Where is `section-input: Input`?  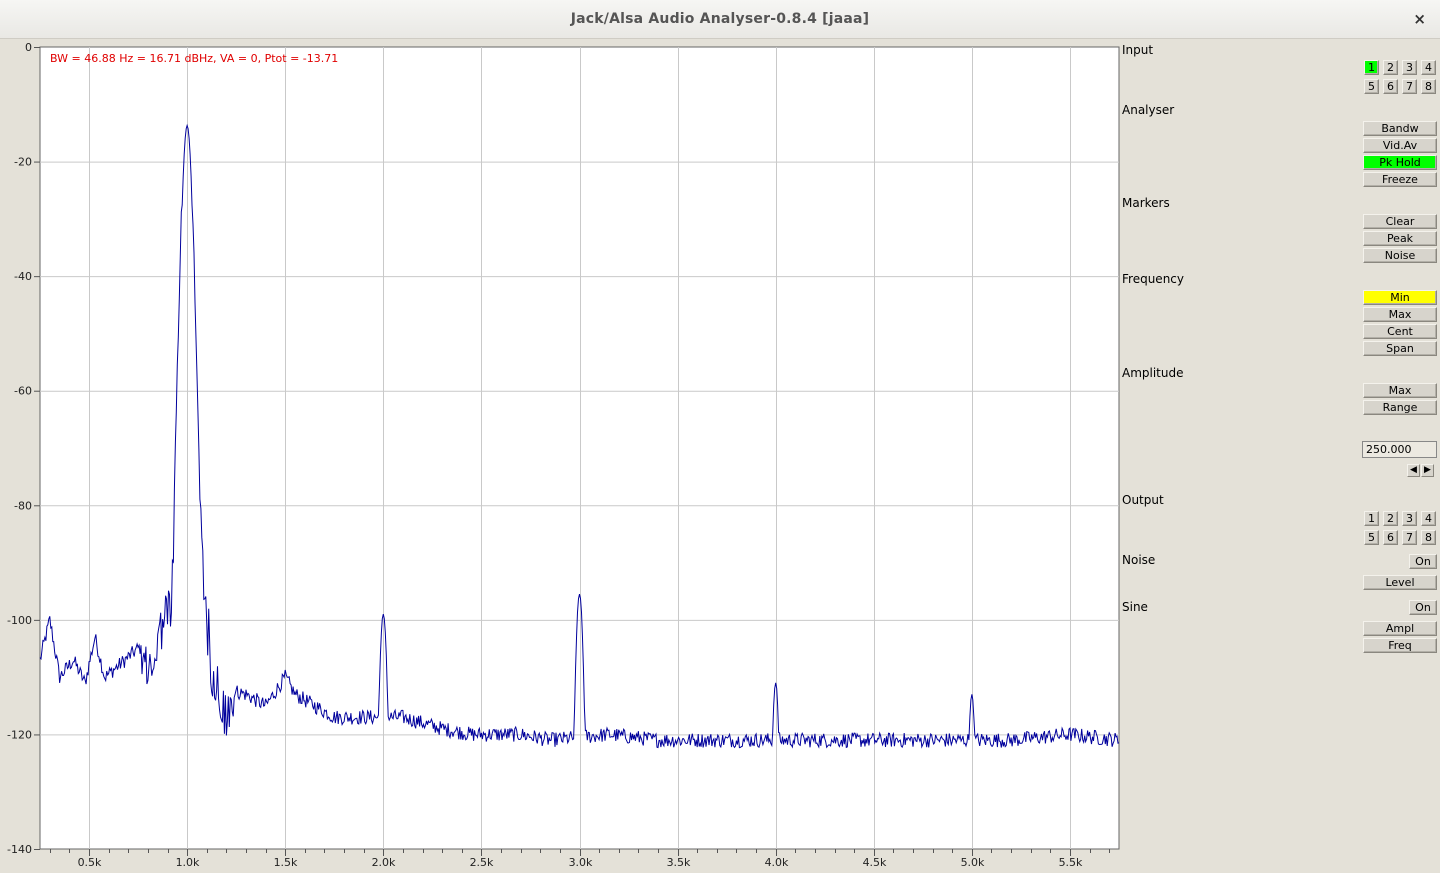
section-input: Input is located at coordinates (1138, 50).